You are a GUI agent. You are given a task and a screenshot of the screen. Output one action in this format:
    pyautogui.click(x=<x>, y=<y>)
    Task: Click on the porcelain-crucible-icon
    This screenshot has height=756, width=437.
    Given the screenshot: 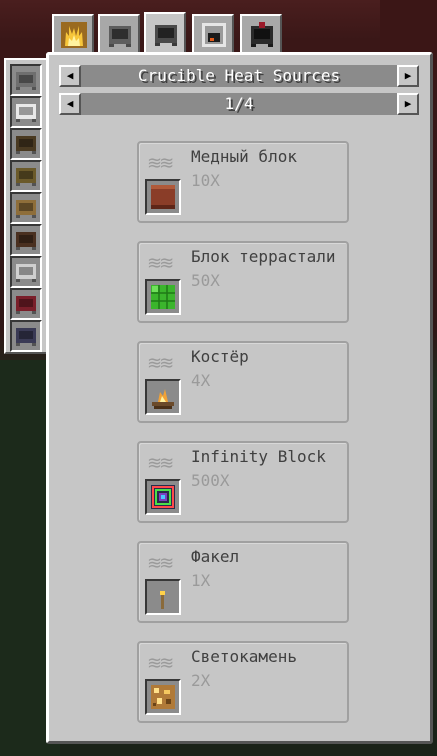 What is the action you would take?
    pyautogui.click(x=26, y=113)
    